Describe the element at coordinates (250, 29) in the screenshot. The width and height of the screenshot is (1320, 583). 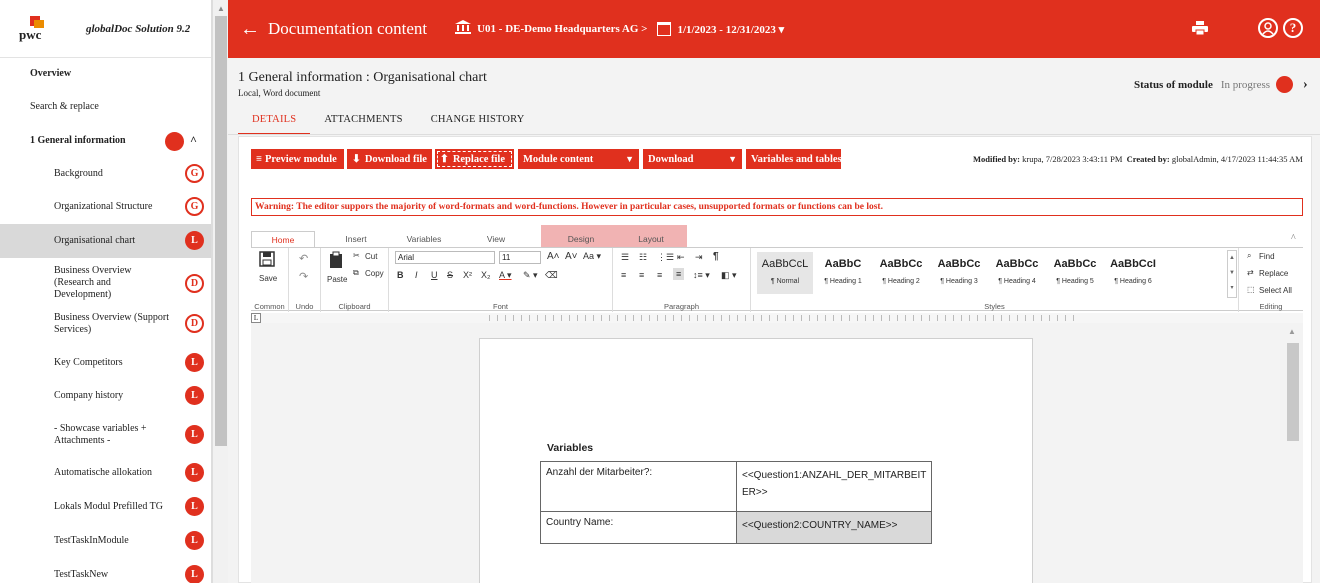
I see `back-arrow-icon: ←` at that location.